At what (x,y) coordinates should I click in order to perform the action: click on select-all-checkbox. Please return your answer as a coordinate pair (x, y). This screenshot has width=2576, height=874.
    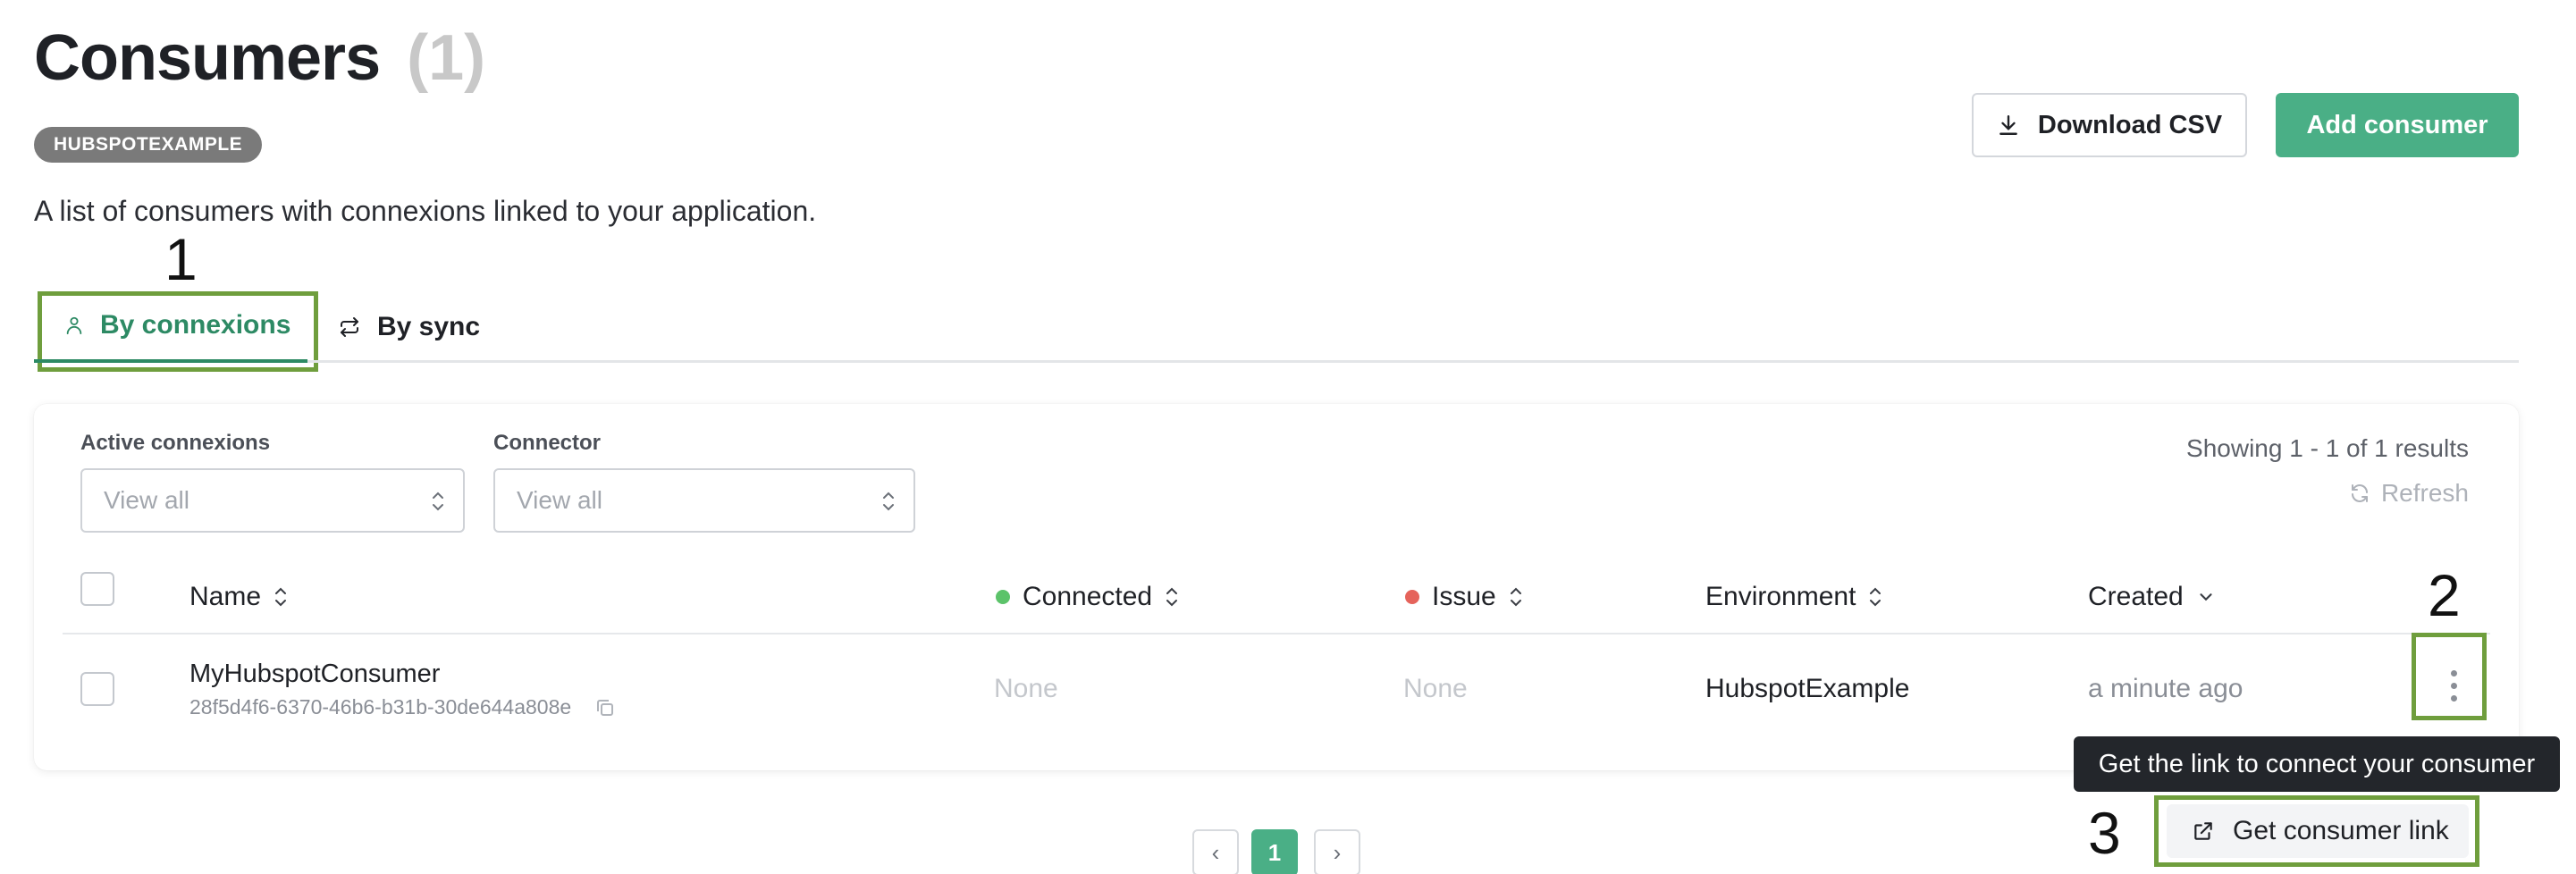
    Looking at the image, I should click on (97, 589).